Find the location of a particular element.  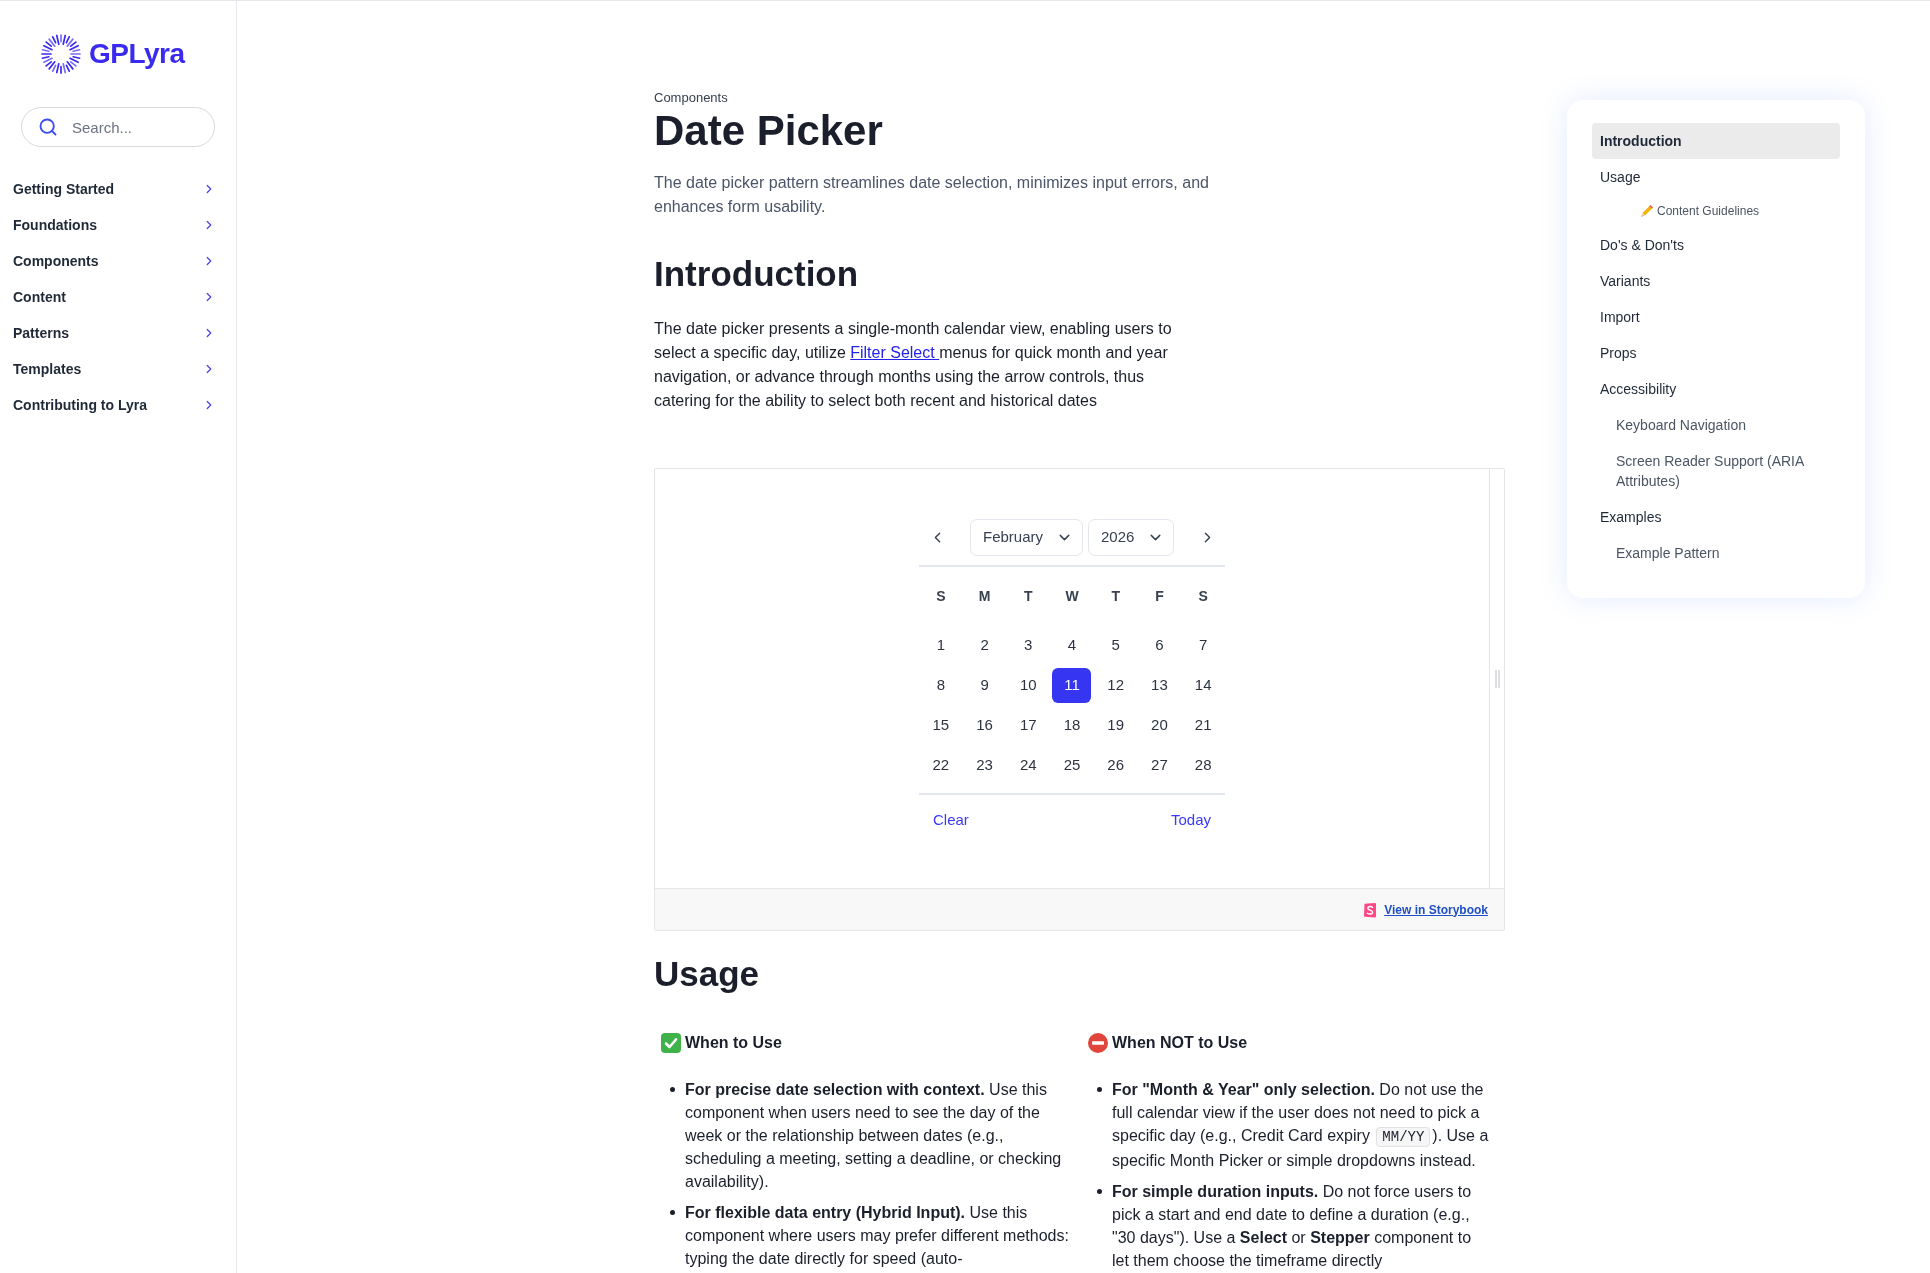

nav-item: Contributing to Lyra is located at coordinates (118, 405).